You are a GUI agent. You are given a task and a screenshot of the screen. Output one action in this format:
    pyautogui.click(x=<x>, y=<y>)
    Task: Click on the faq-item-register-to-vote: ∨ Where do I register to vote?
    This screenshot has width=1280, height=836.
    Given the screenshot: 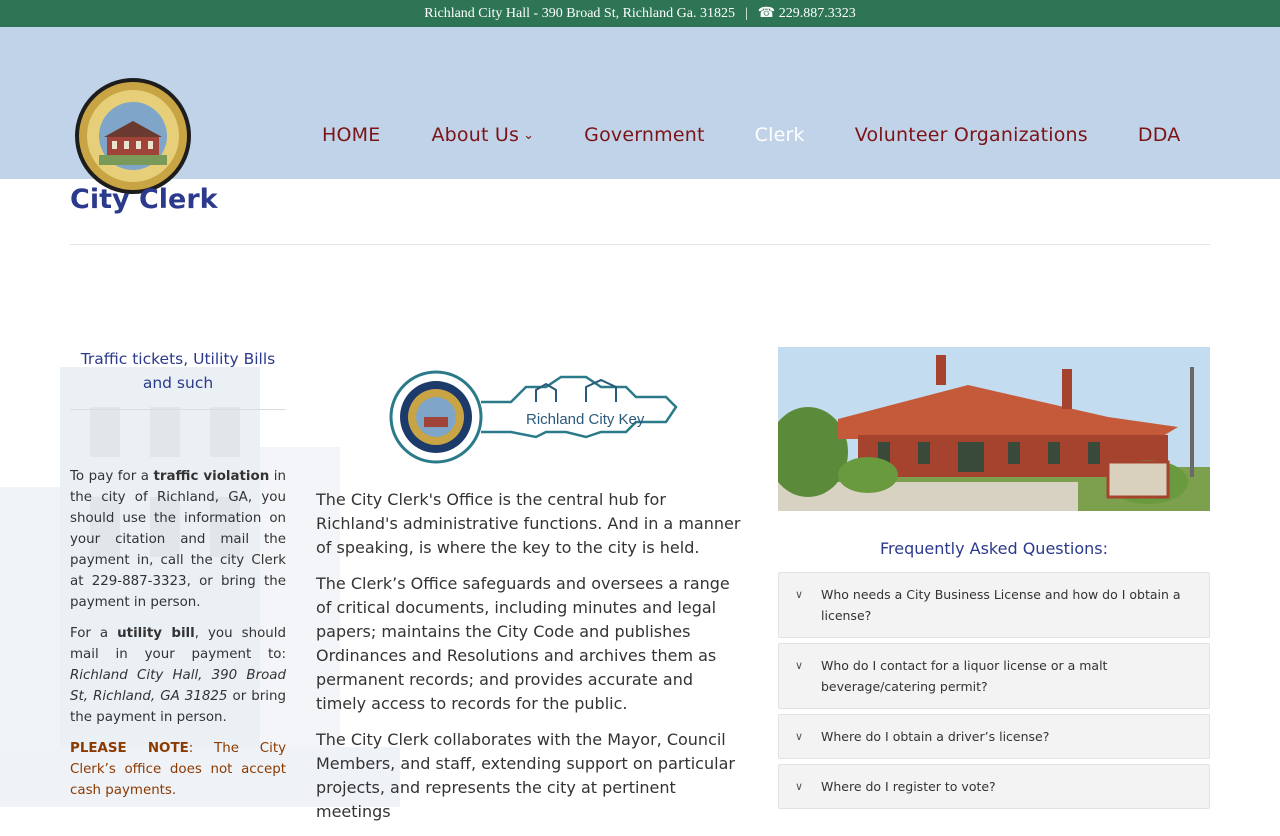 What is the action you would take?
    pyautogui.click(x=994, y=786)
    